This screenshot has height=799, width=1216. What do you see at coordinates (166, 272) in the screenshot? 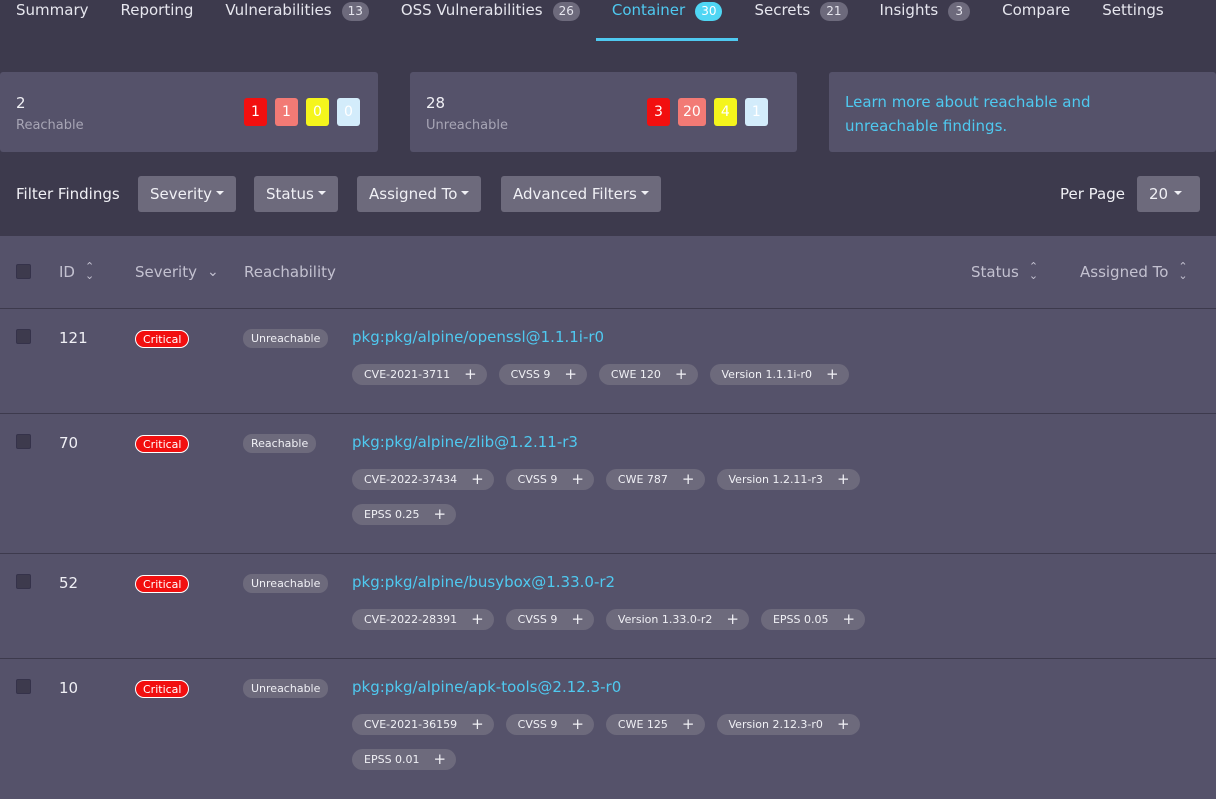
I see `header-label: Severity` at bounding box center [166, 272].